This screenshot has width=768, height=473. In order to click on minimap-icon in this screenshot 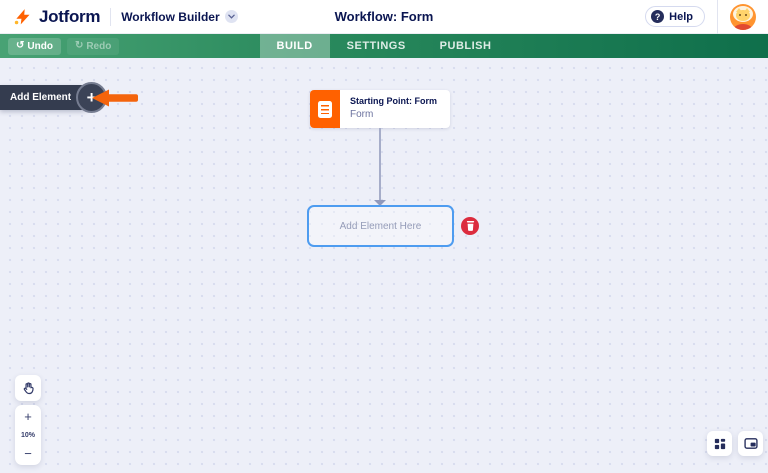, I will do `click(750, 443)`.